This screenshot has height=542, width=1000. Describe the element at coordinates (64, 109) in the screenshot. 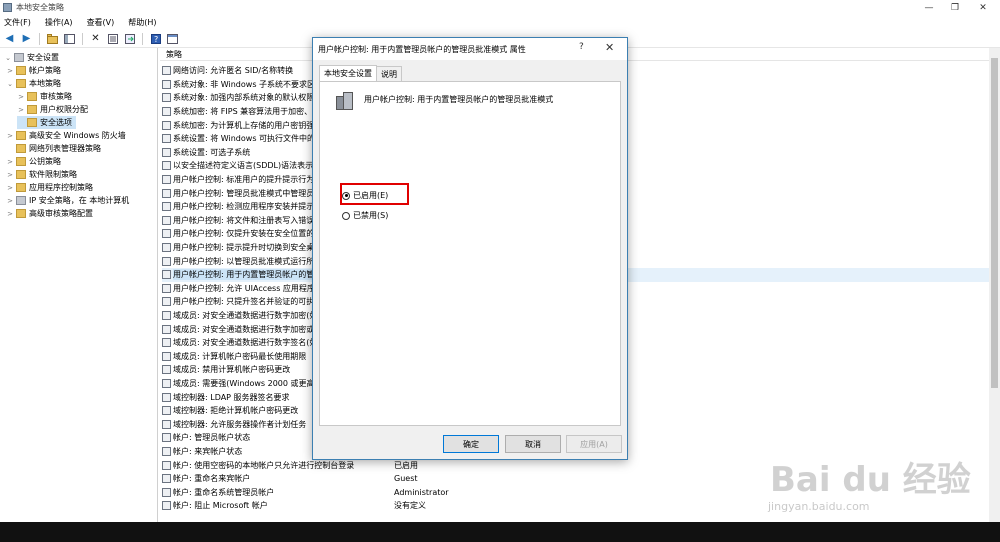

I see `tree-item-label: 用户权限分配` at that location.